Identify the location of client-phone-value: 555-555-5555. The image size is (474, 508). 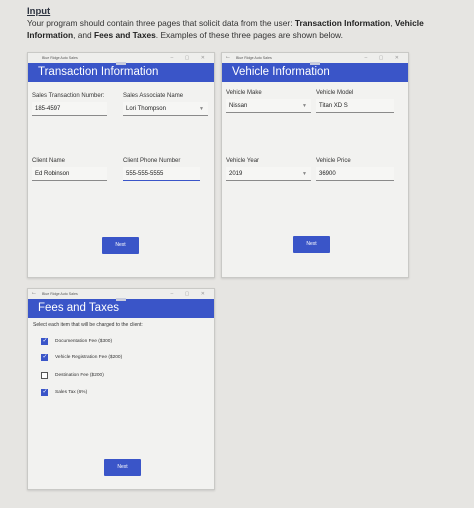
(145, 174).